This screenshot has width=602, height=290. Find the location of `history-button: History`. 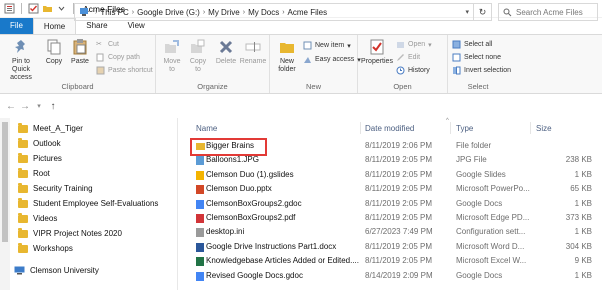

history-button: History is located at coordinates (413, 70).